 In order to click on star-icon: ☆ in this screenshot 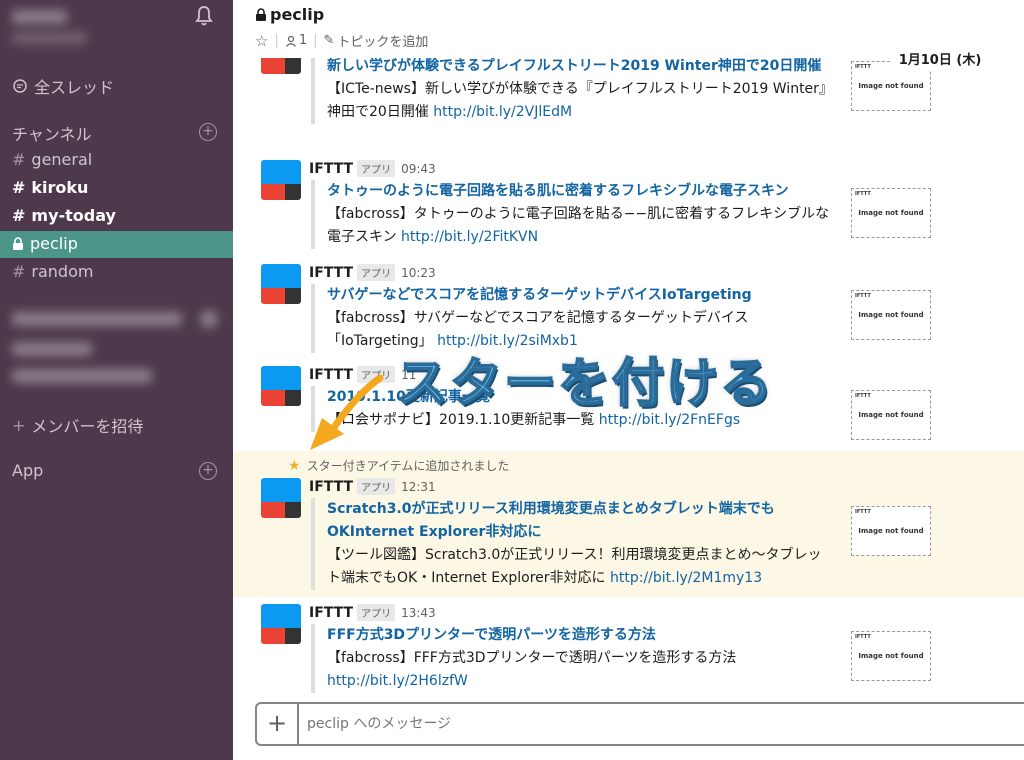, I will do `click(261, 41)`.